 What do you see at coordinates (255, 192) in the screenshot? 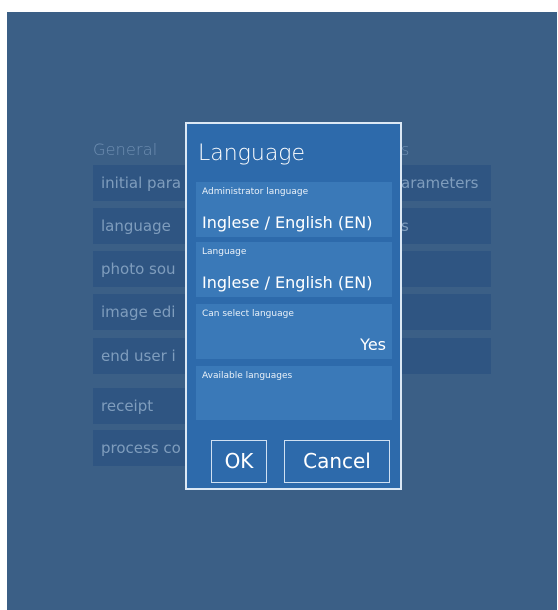
I see `field-label: Administrator language` at bounding box center [255, 192].